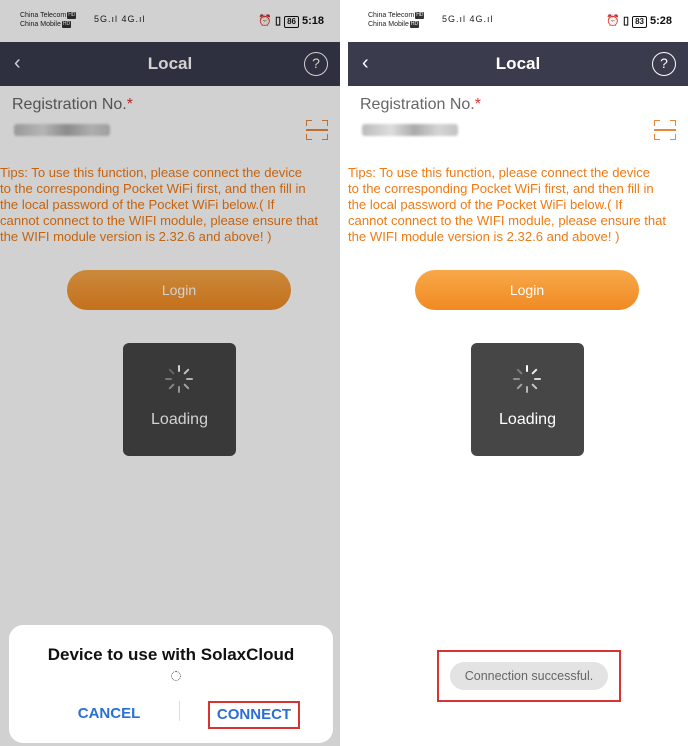 The image size is (688, 746). I want to click on battery-icon: 83, so click(639, 22).